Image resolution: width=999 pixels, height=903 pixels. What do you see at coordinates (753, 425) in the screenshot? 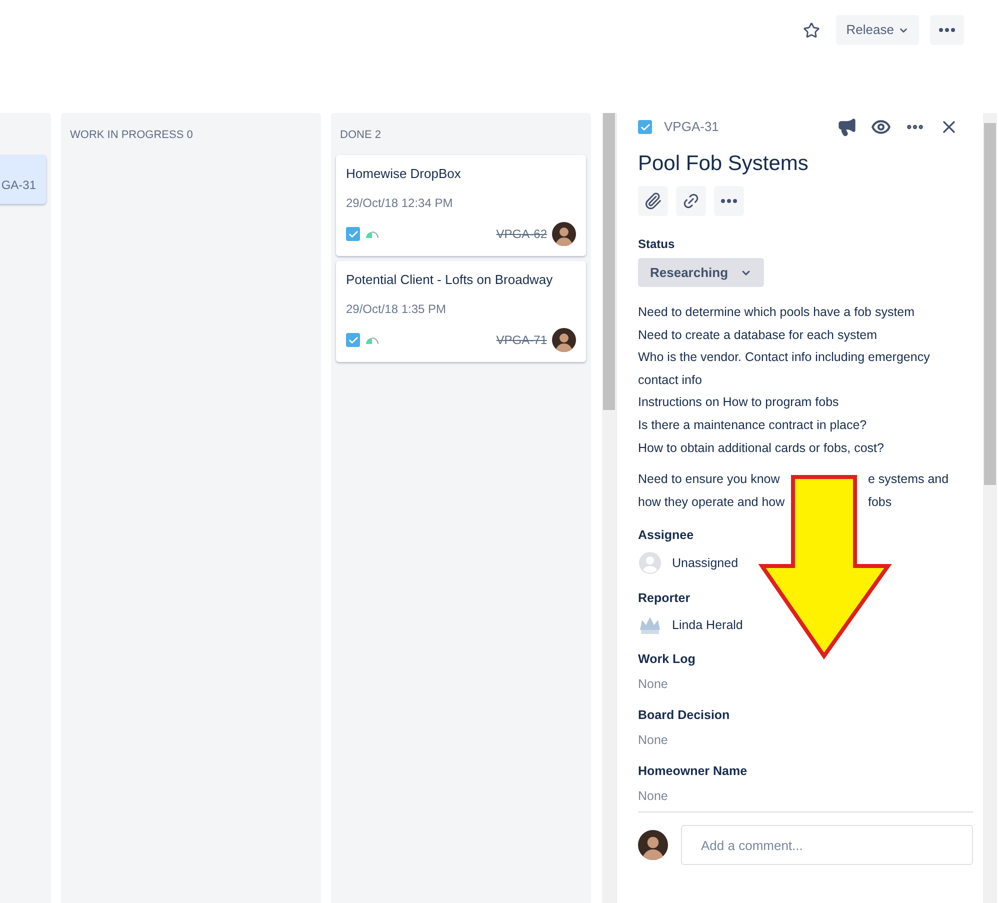
I see `description-line: Is there a maintenance contract in place?` at bounding box center [753, 425].